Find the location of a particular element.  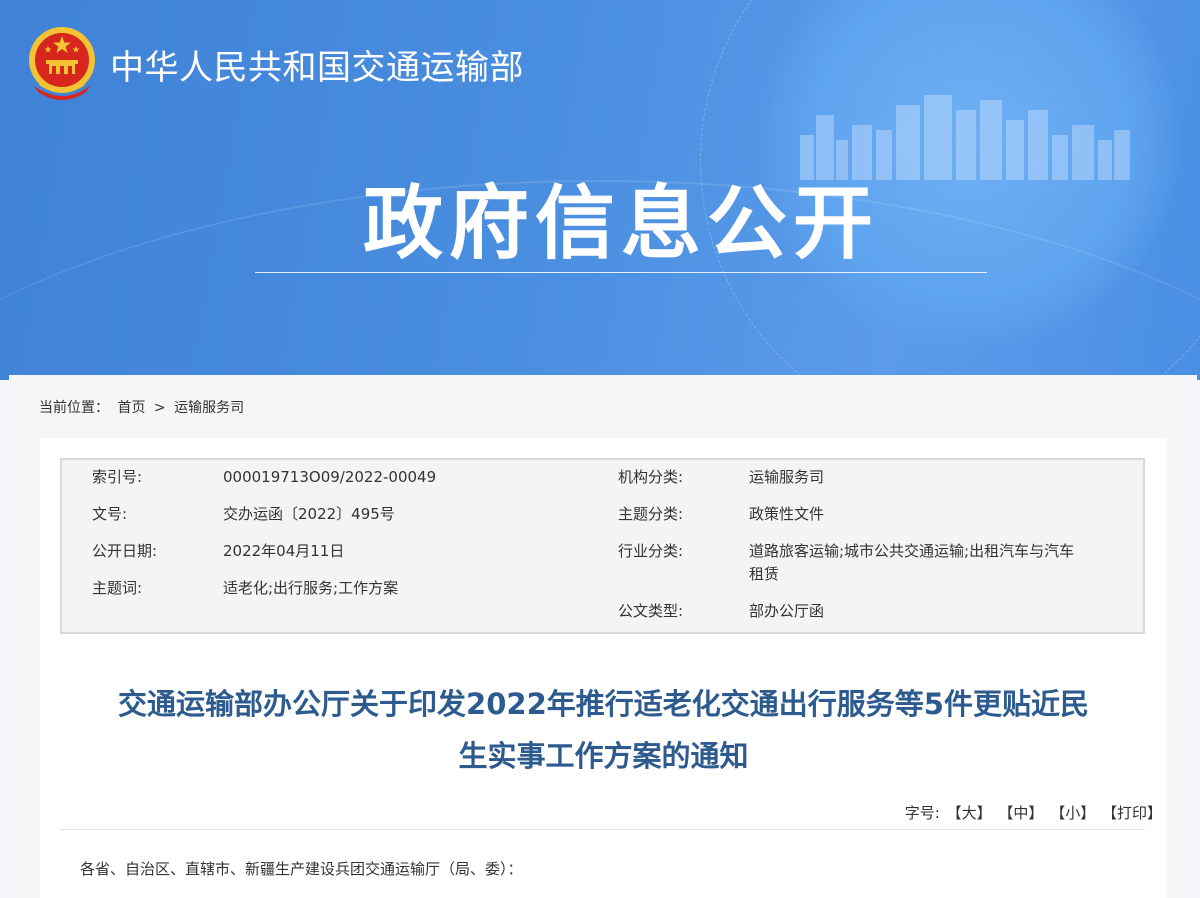

meta-industry-label: 行业分类: is located at coordinates (651, 551).